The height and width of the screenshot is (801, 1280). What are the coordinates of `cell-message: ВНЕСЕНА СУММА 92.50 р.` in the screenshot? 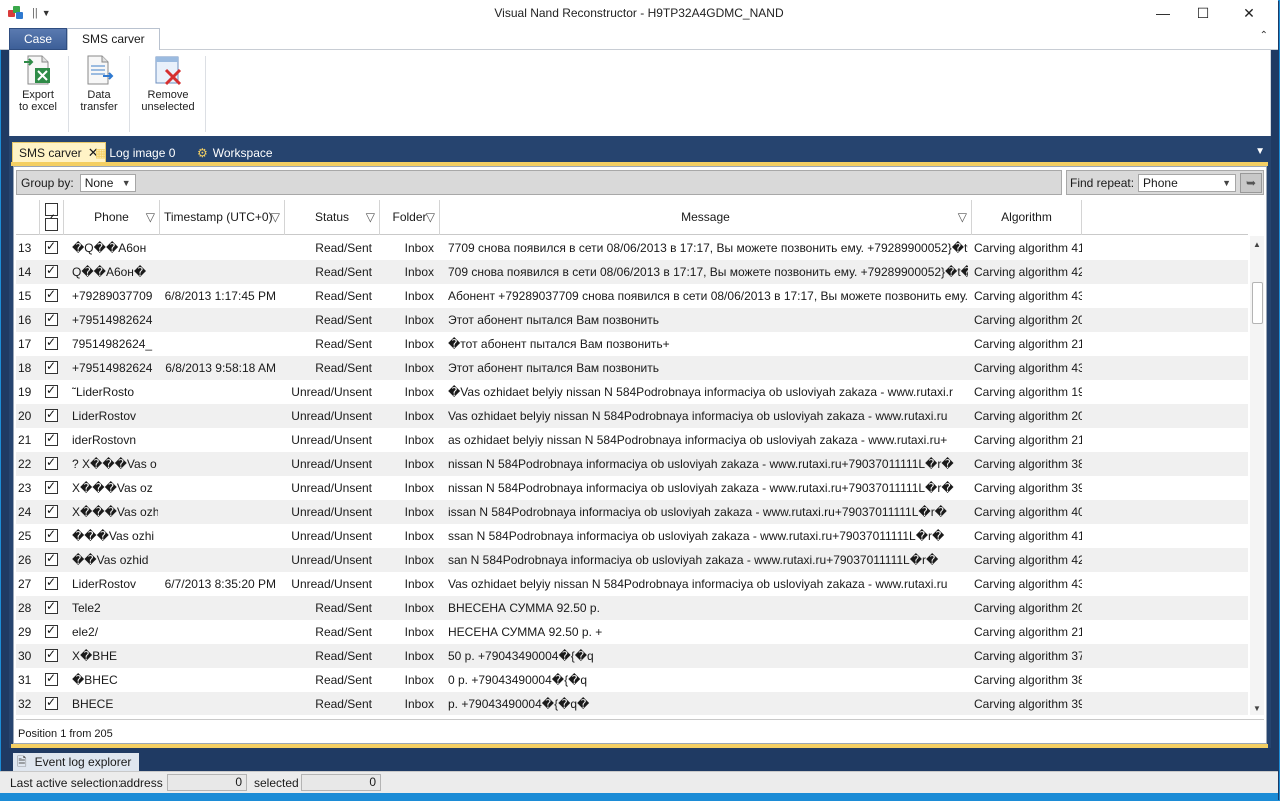 It's located at (524, 608).